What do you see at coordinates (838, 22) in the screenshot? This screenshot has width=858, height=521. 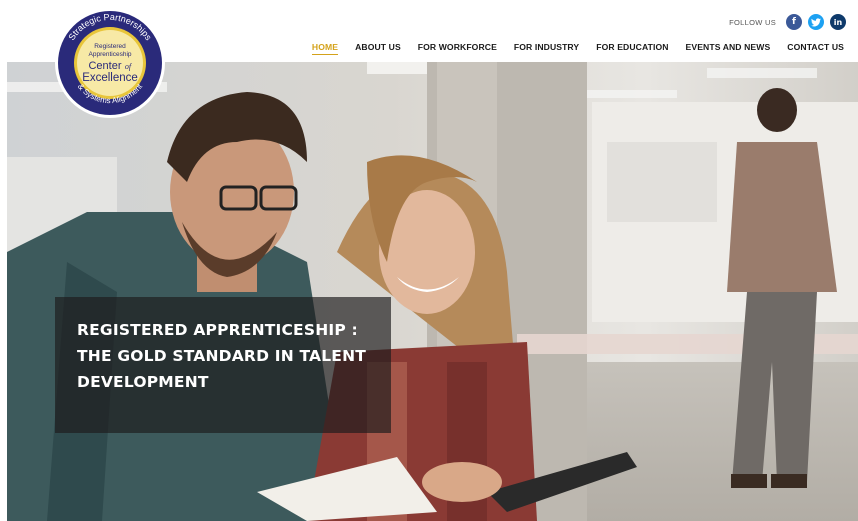 I see `linkedin-icon: in` at bounding box center [838, 22].